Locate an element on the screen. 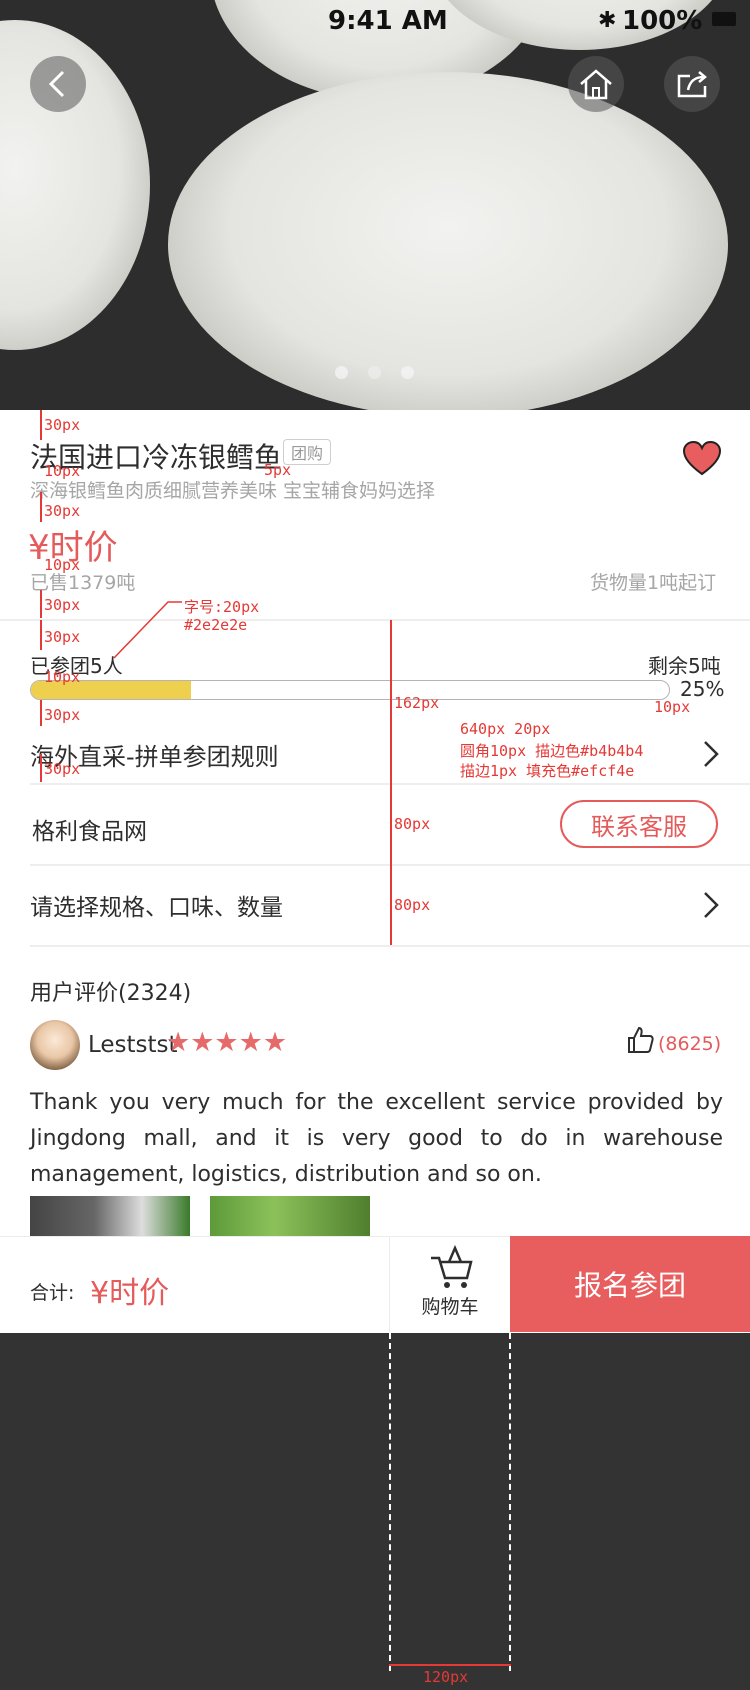 The width and height of the screenshot is (750, 1690). join-group-button: 报名参团 is located at coordinates (630, 1284).